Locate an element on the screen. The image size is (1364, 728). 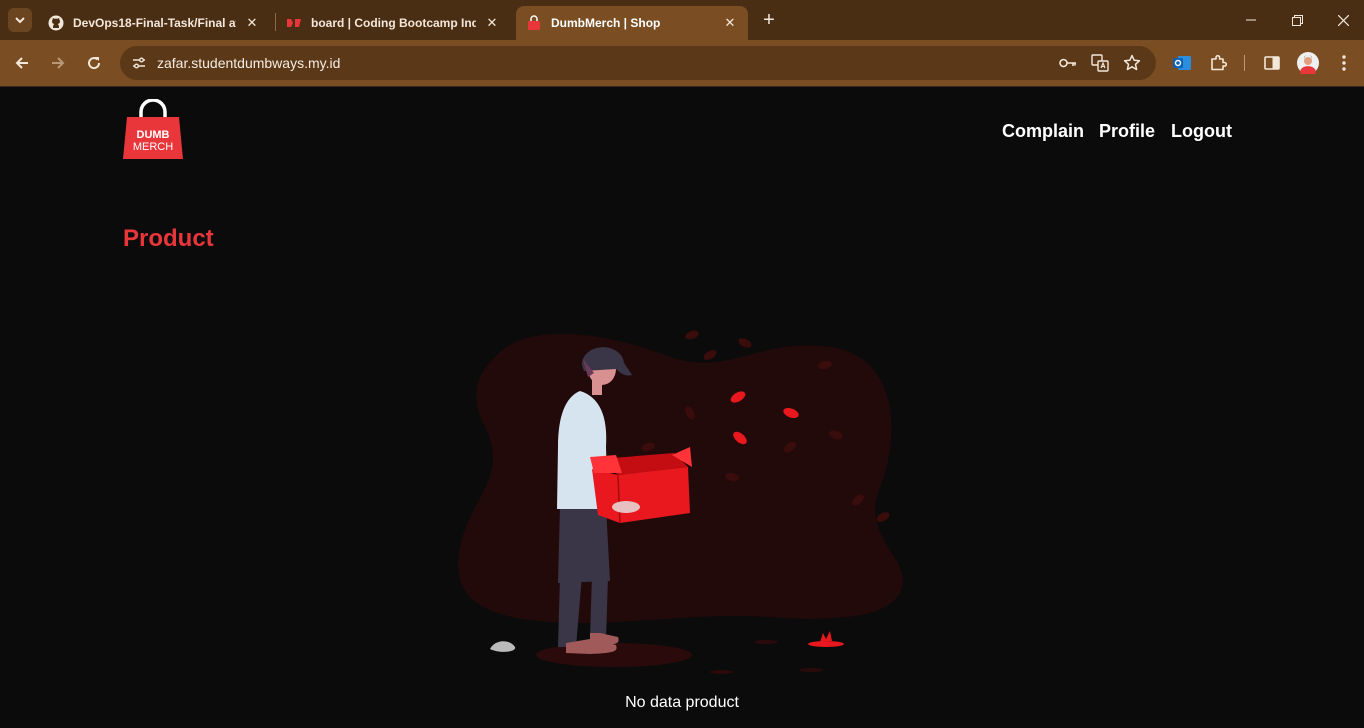
dumbmerch-logo: DUMB MERCH is located at coordinates (153, 130).